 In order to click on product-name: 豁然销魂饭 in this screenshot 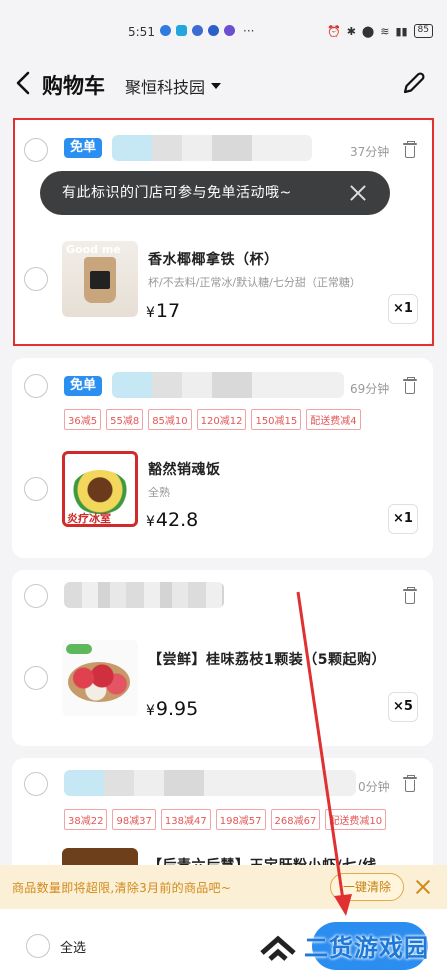, I will do `click(184, 469)`.